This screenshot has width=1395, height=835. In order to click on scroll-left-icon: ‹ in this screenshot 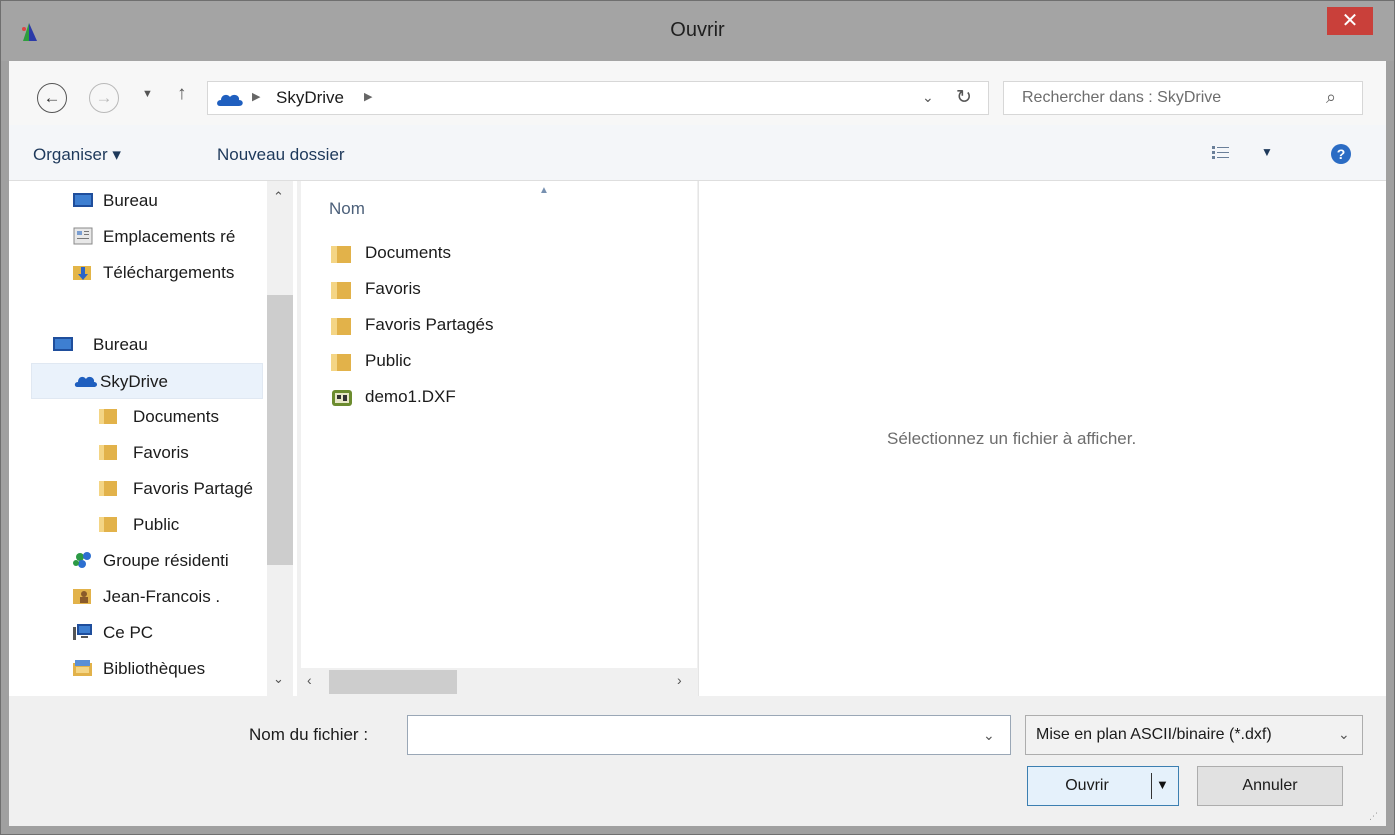, I will do `click(309, 680)`.